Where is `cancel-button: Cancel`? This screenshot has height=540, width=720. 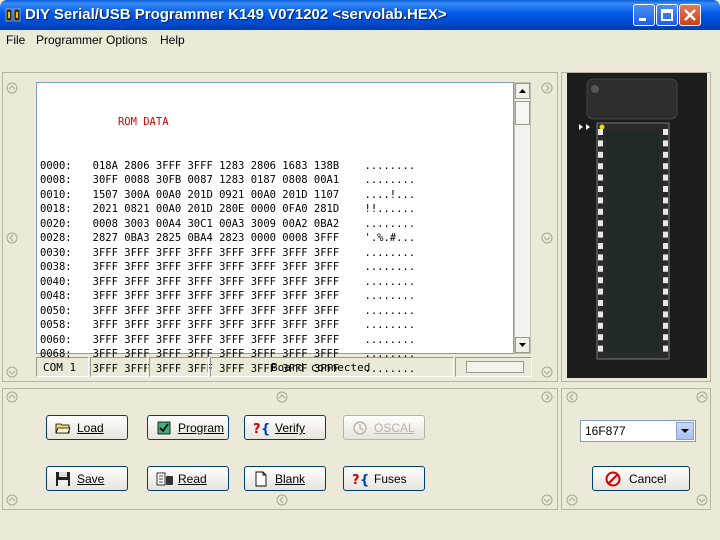 cancel-button: Cancel is located at coordinates (641, 478).